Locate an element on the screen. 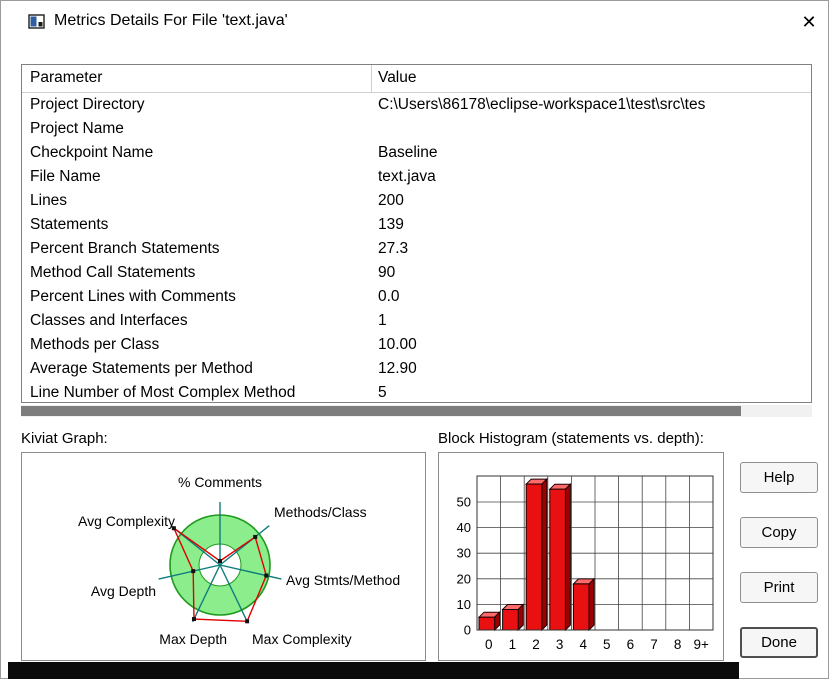 Image resolution: width=829 pixels, height=679 pixels. kiviat-axis-label: Avg Depth is located at coordinates (123, 591).